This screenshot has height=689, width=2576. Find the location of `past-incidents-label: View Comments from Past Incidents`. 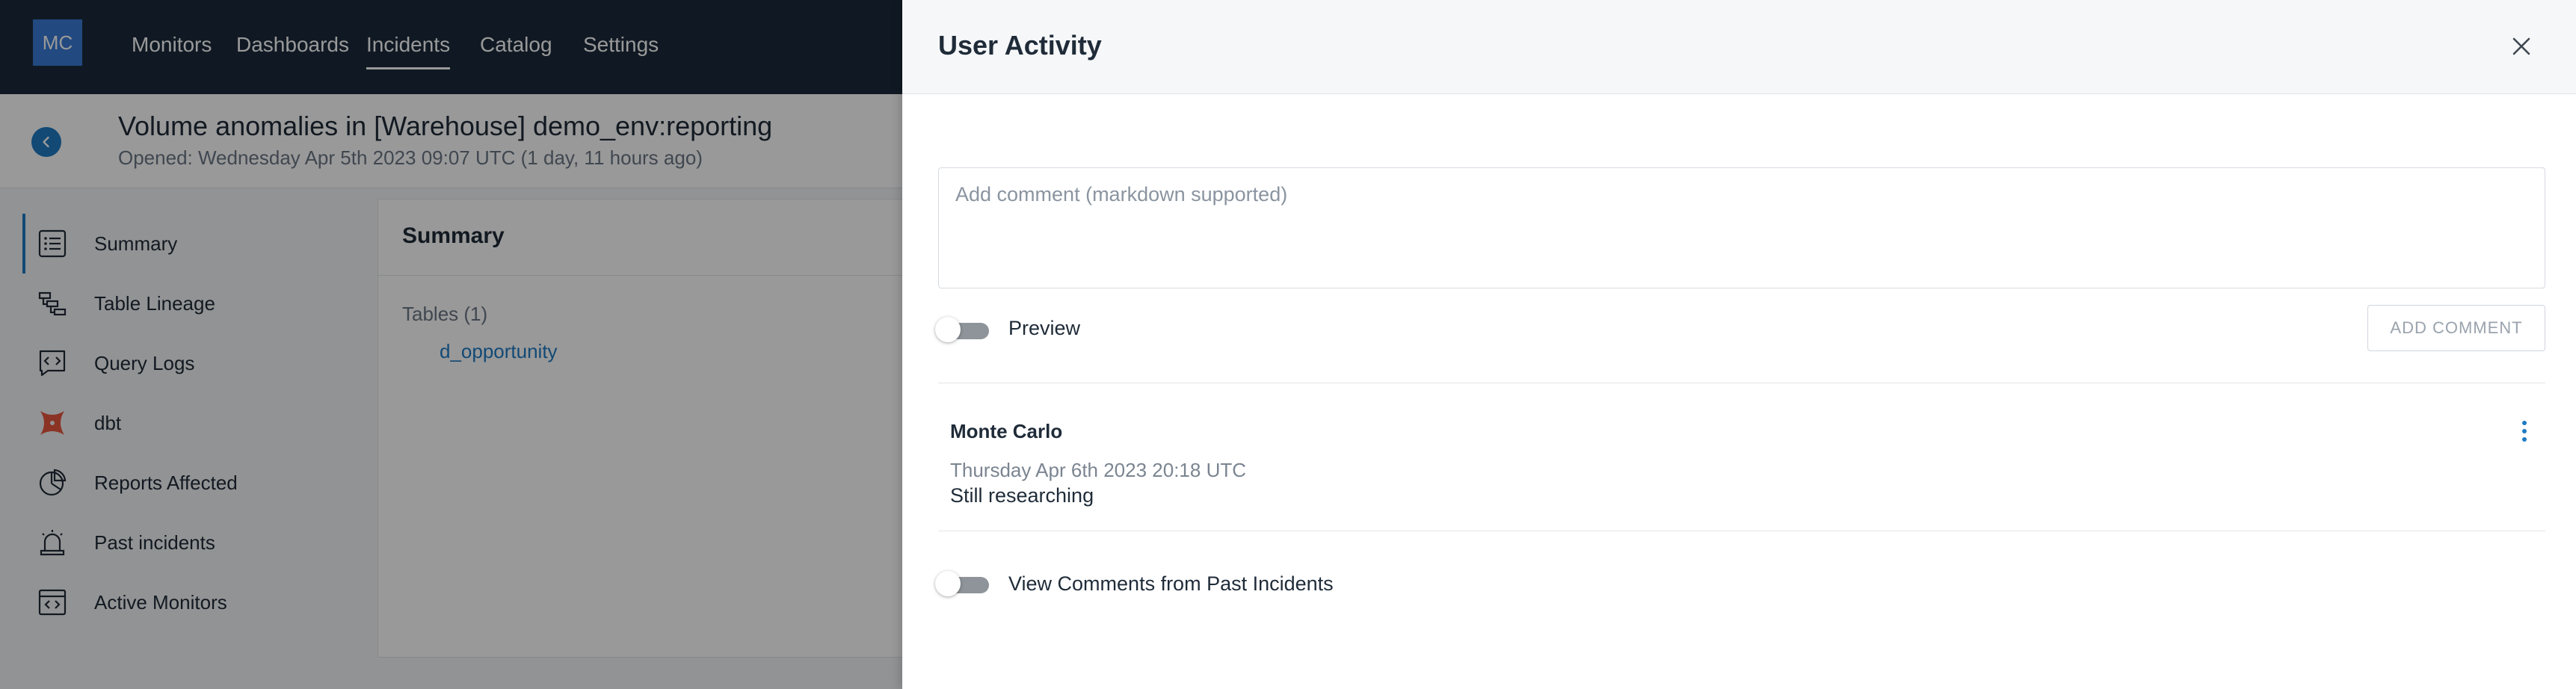

past-incidents-label: View Comments from Past Incidents is located at coordinates (1171, 583).